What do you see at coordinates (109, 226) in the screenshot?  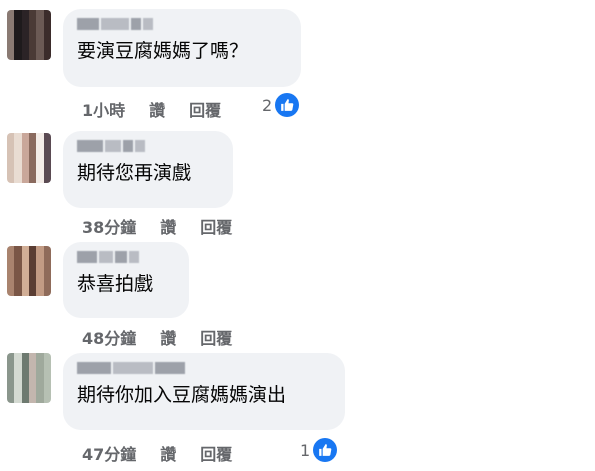 I see `comment-timestamp: 38分鐘` at bounding box center [109, 226].